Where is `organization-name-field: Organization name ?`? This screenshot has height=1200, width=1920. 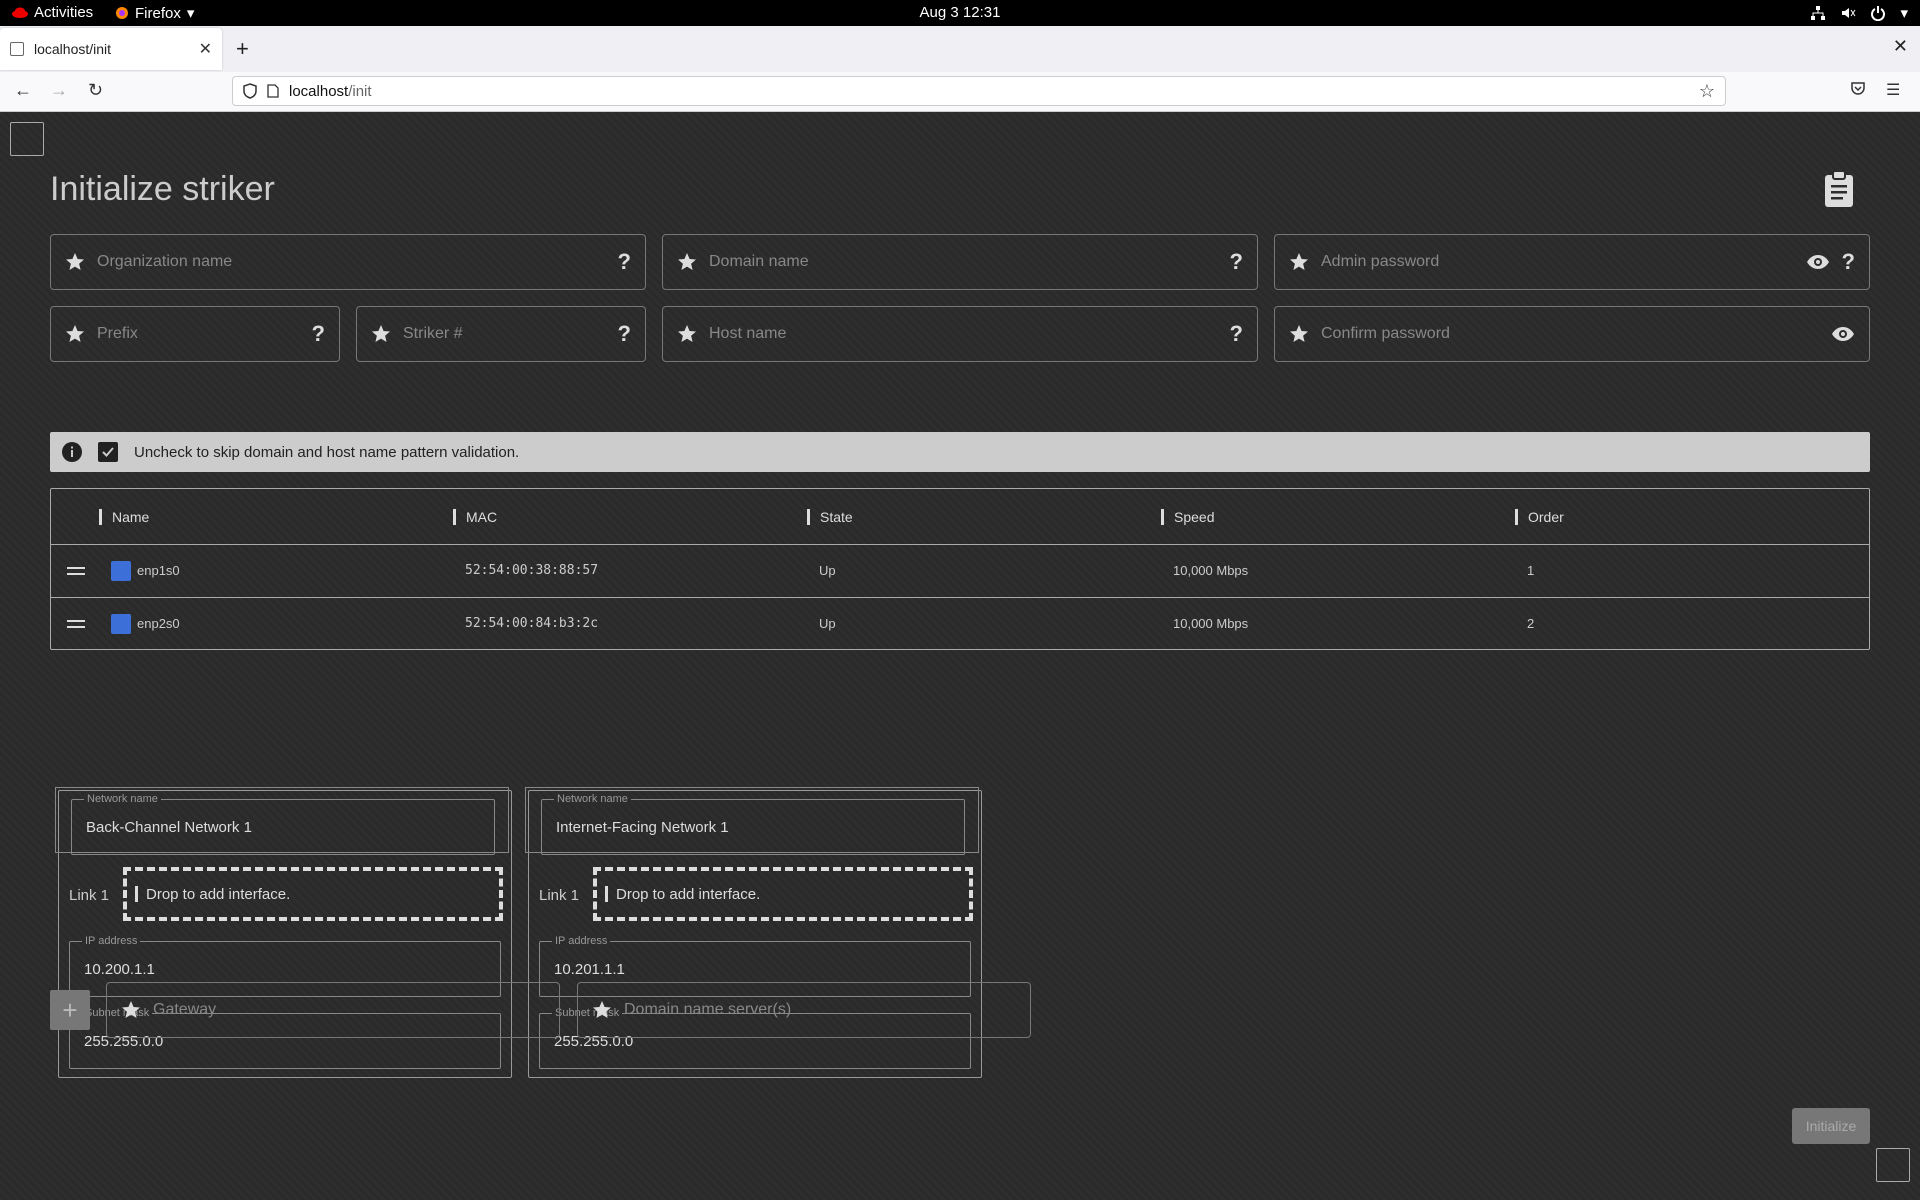 organization-name-field: Organization name ? is located at coordinates (348, 262).